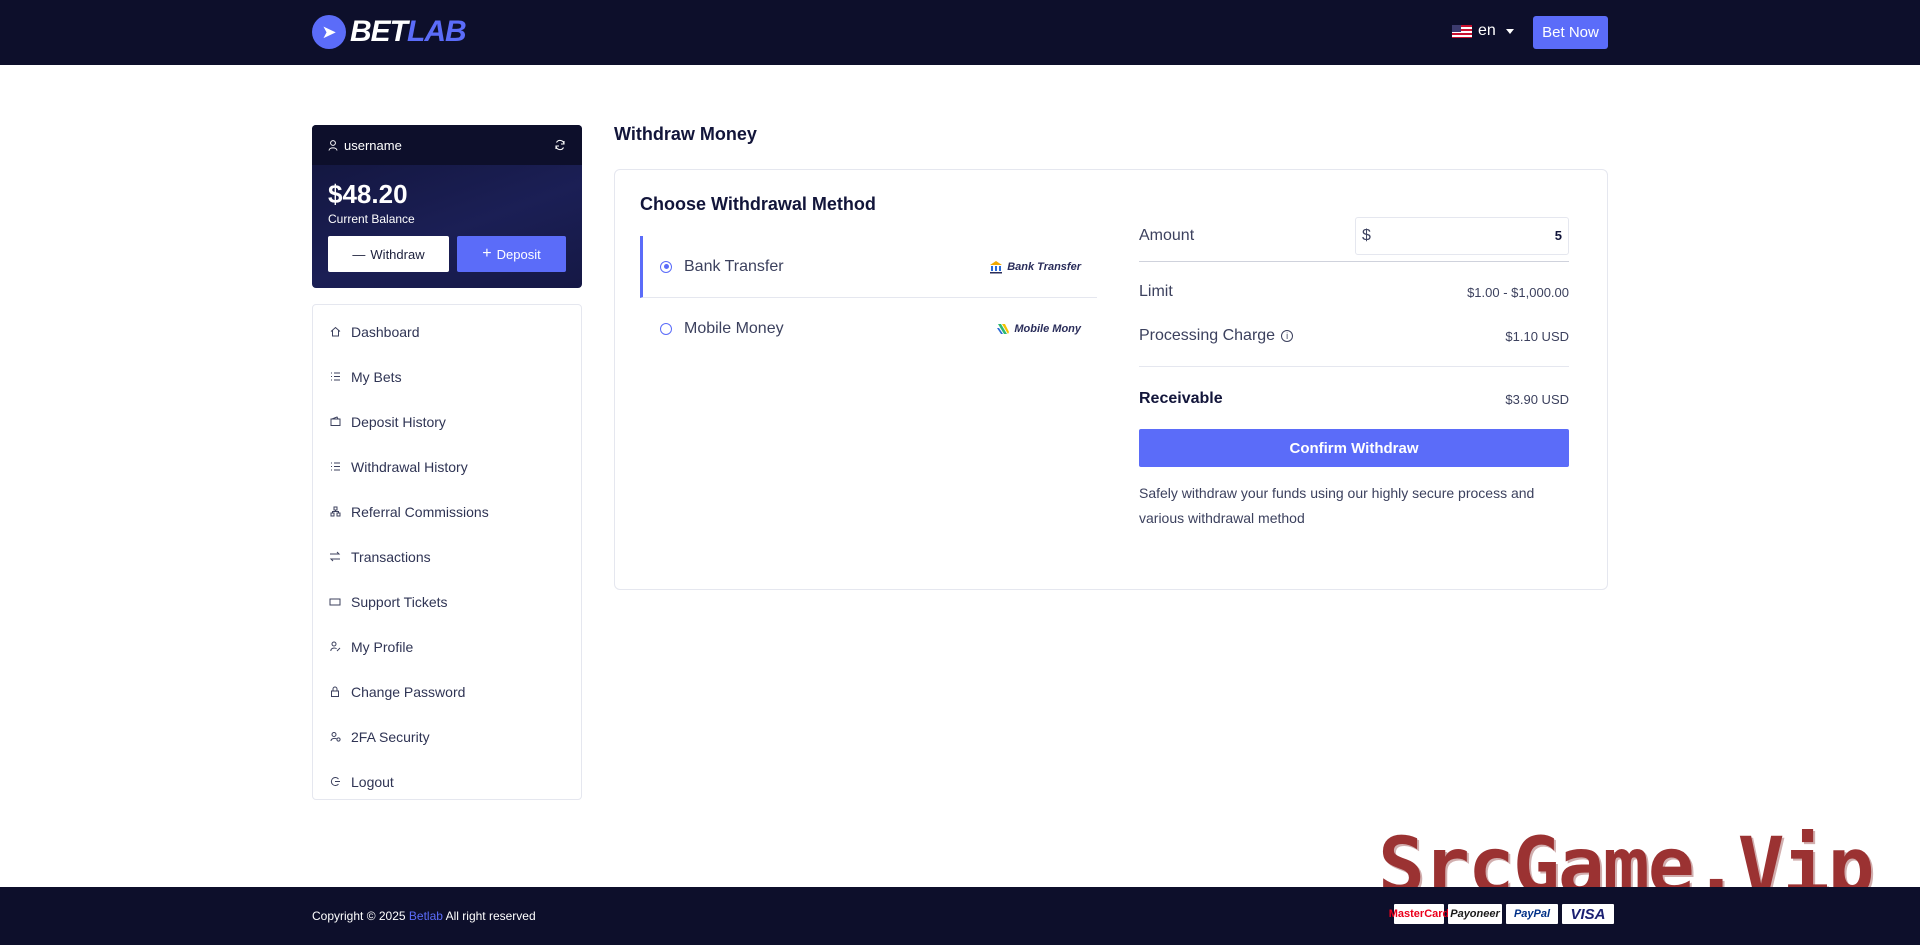 This screenshot has width=1920, height=945. What do you see at coordinates (1354, 336) in the screenshot?
I see `processing-charge-row: Processing Charge i $1.10 USD` at bounding box center [1354, 336].